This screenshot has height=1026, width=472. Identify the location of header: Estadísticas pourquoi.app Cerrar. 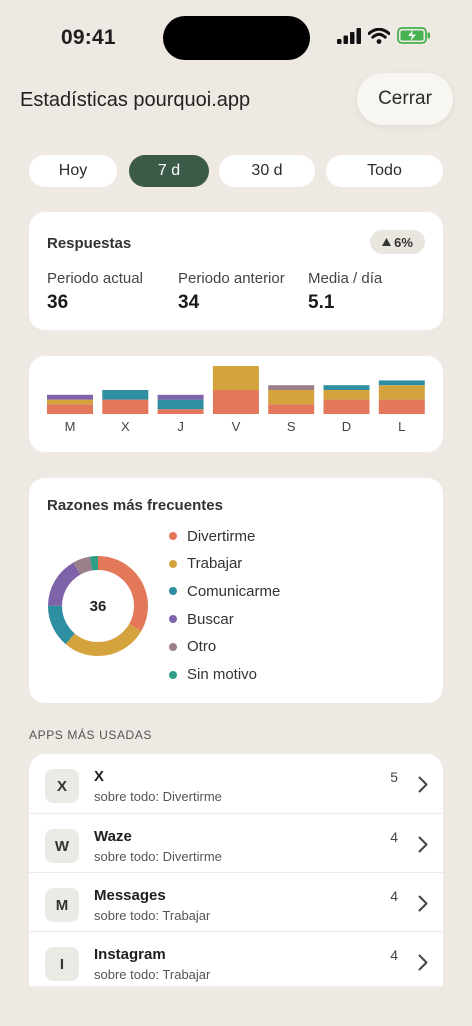
(236, 100).